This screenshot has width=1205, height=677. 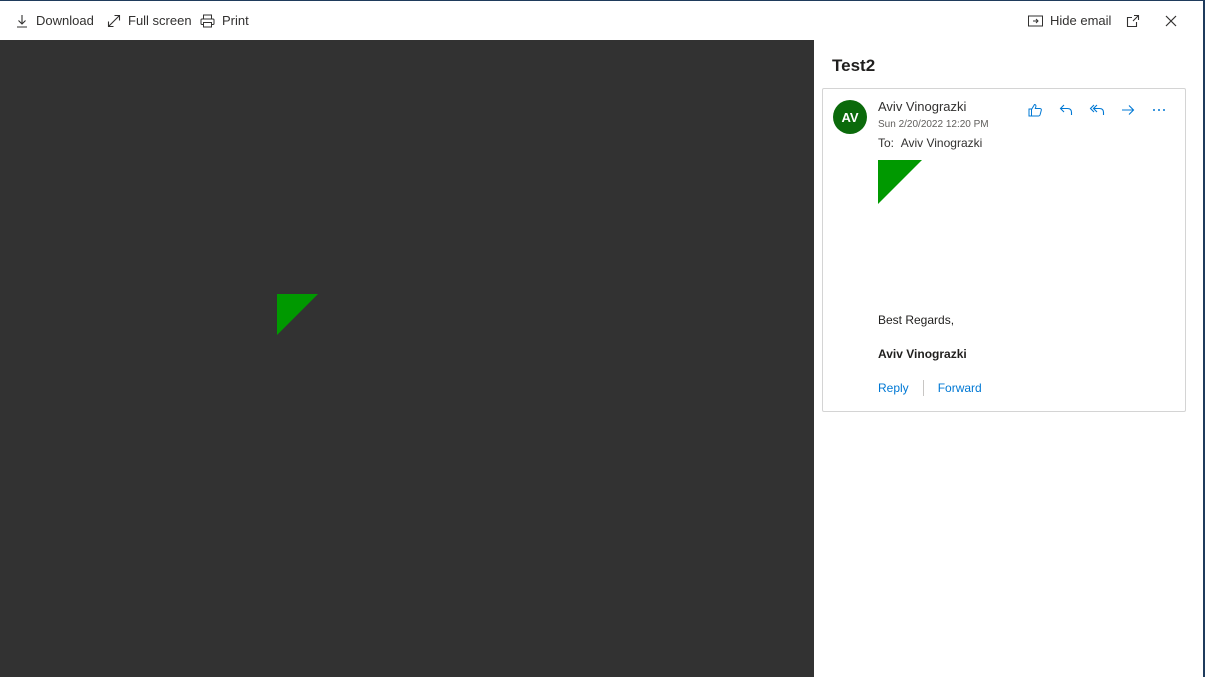 What do you see at coordinates (297, 314) in the screenshot?
I see `attachment-preview-image` at bounding box center [297, 314].